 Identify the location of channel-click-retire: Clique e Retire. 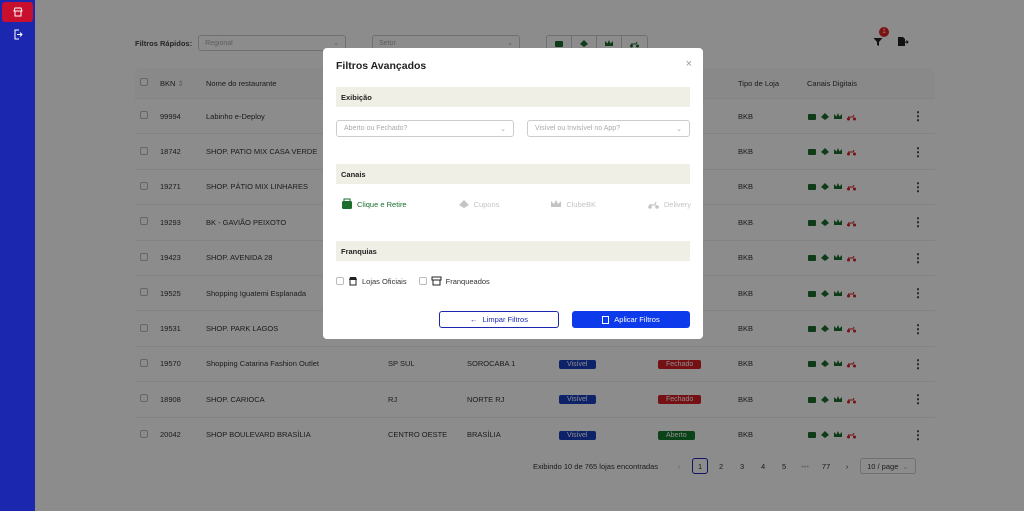
(374, 204).